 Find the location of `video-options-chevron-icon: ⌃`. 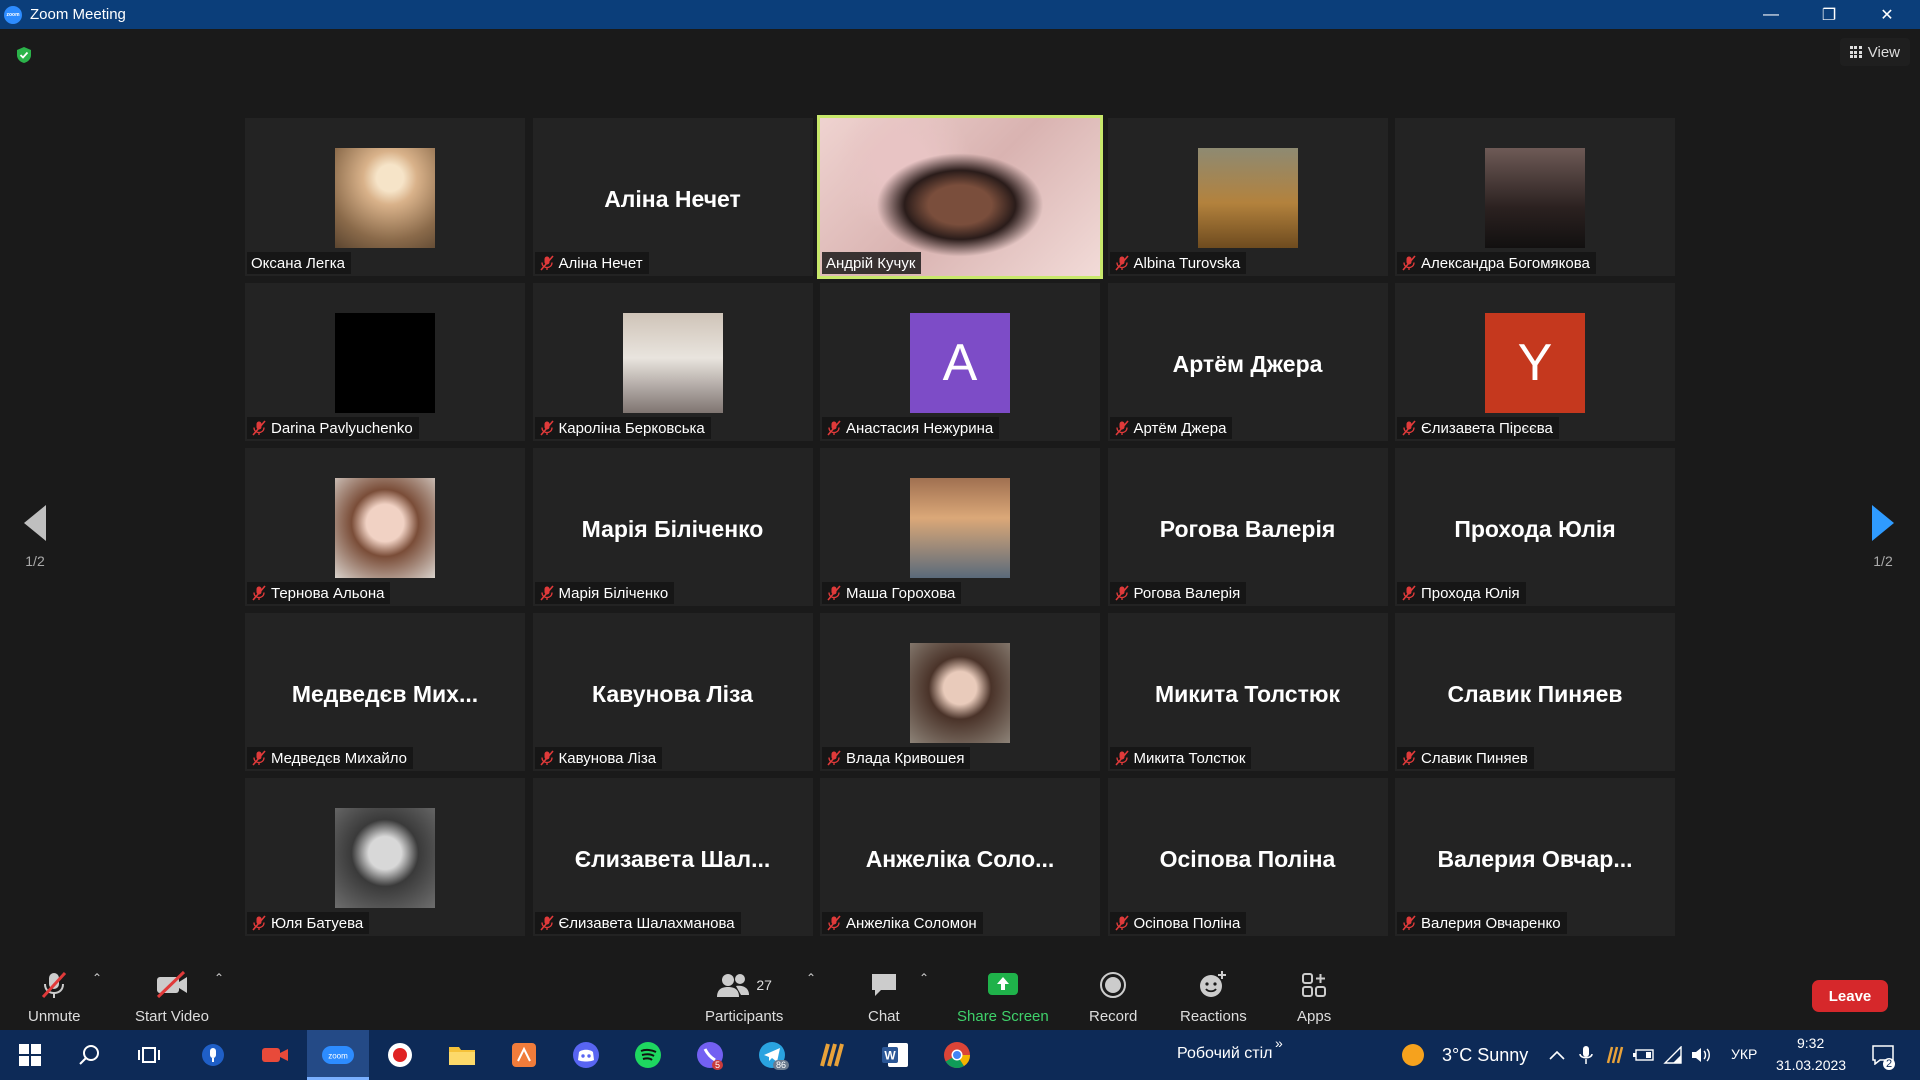

video-options-chevron-icon: ⌃ is located at coordinates (219, 978).